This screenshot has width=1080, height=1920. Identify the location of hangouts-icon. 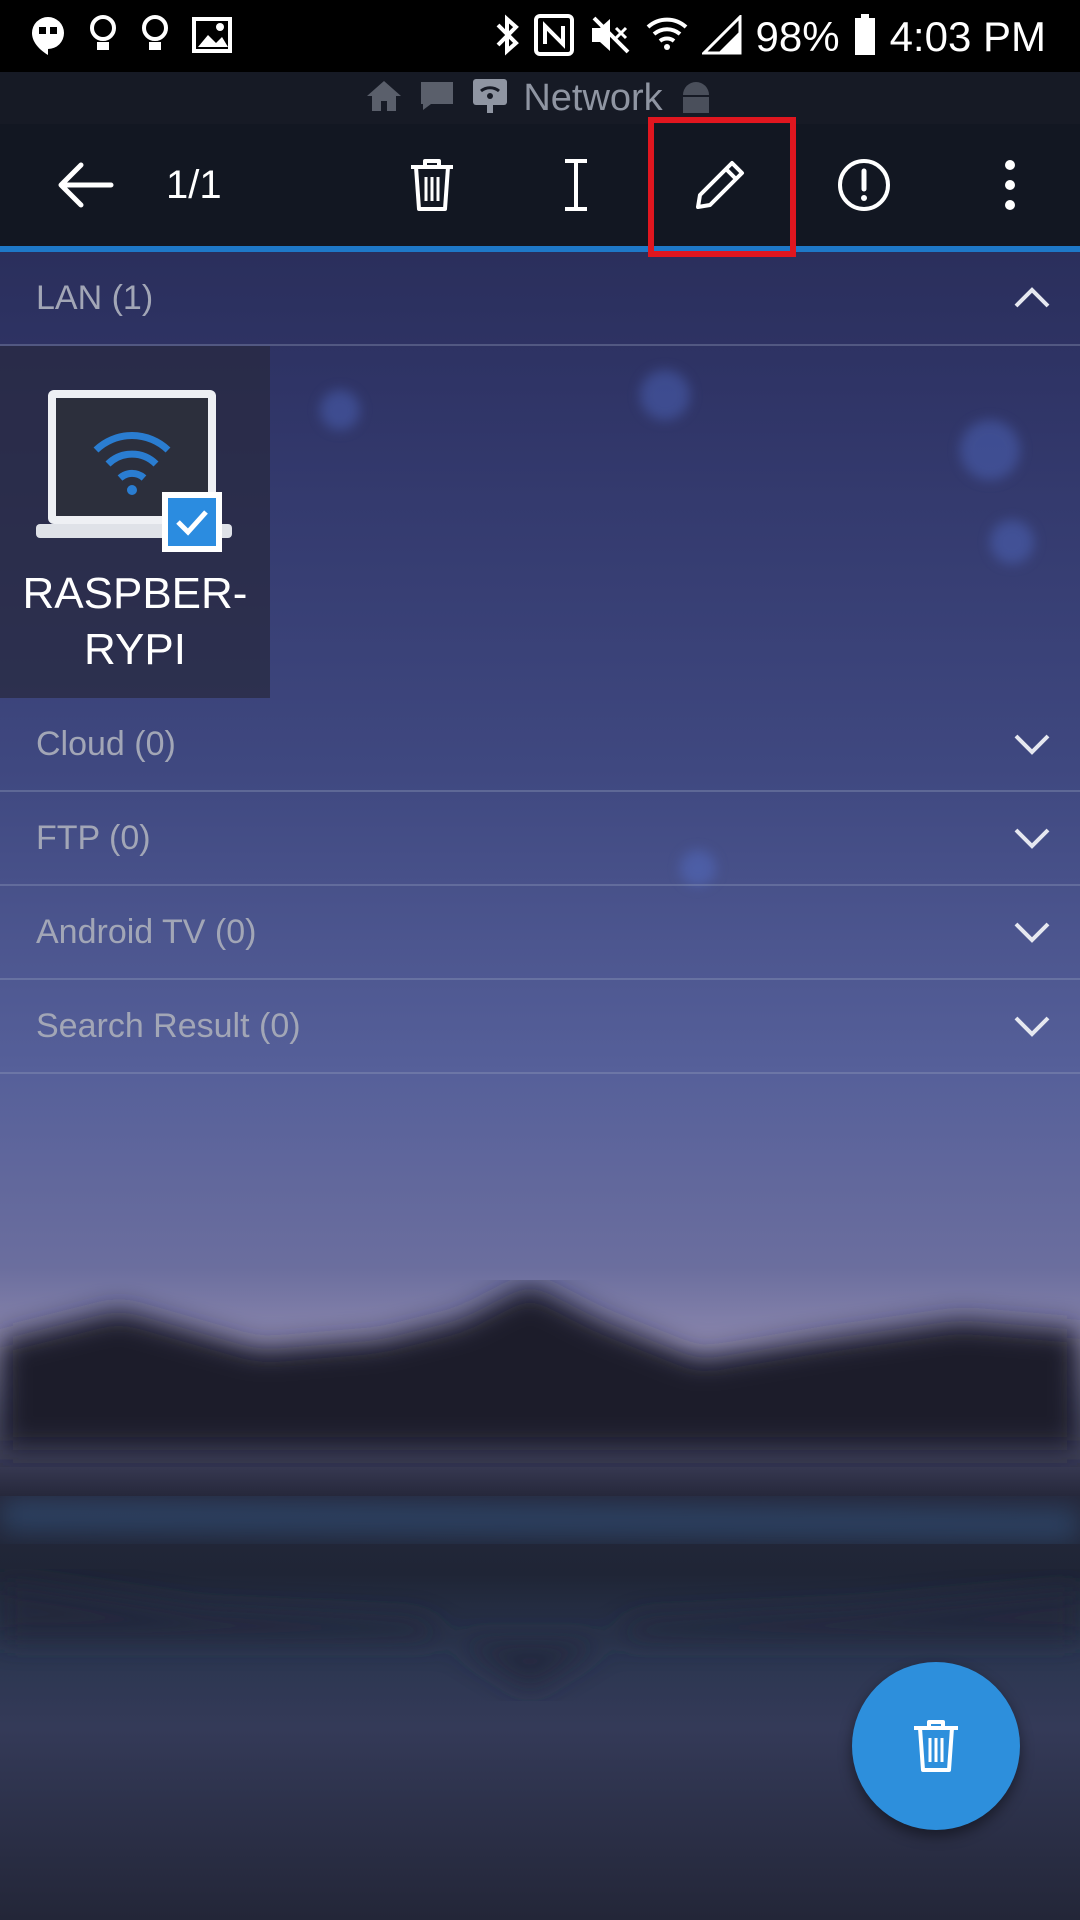
(48, 37).